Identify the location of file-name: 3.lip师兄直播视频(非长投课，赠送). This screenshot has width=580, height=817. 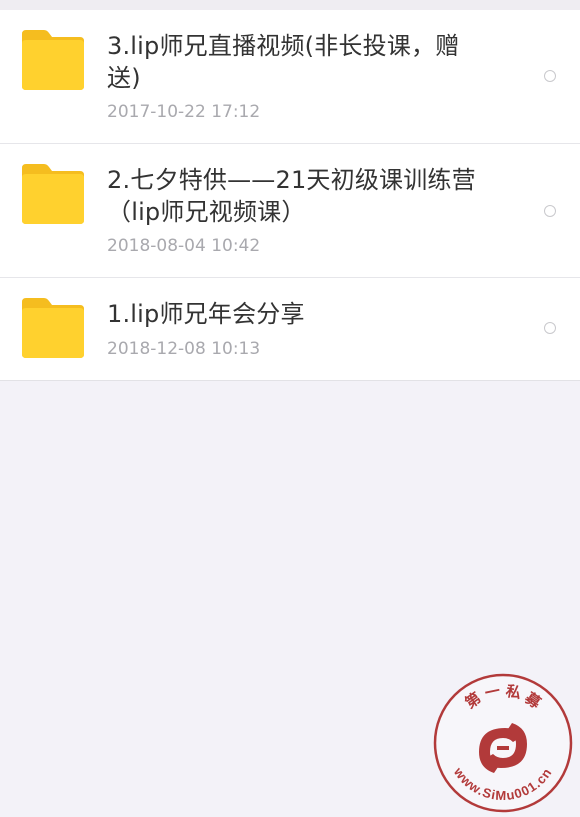
(283, 62).